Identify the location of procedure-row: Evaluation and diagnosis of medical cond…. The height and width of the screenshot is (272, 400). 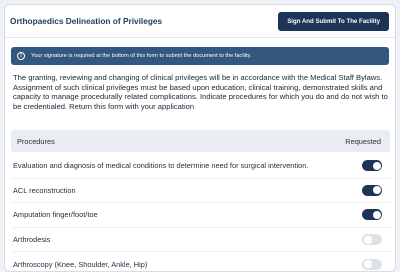
(200, 166).